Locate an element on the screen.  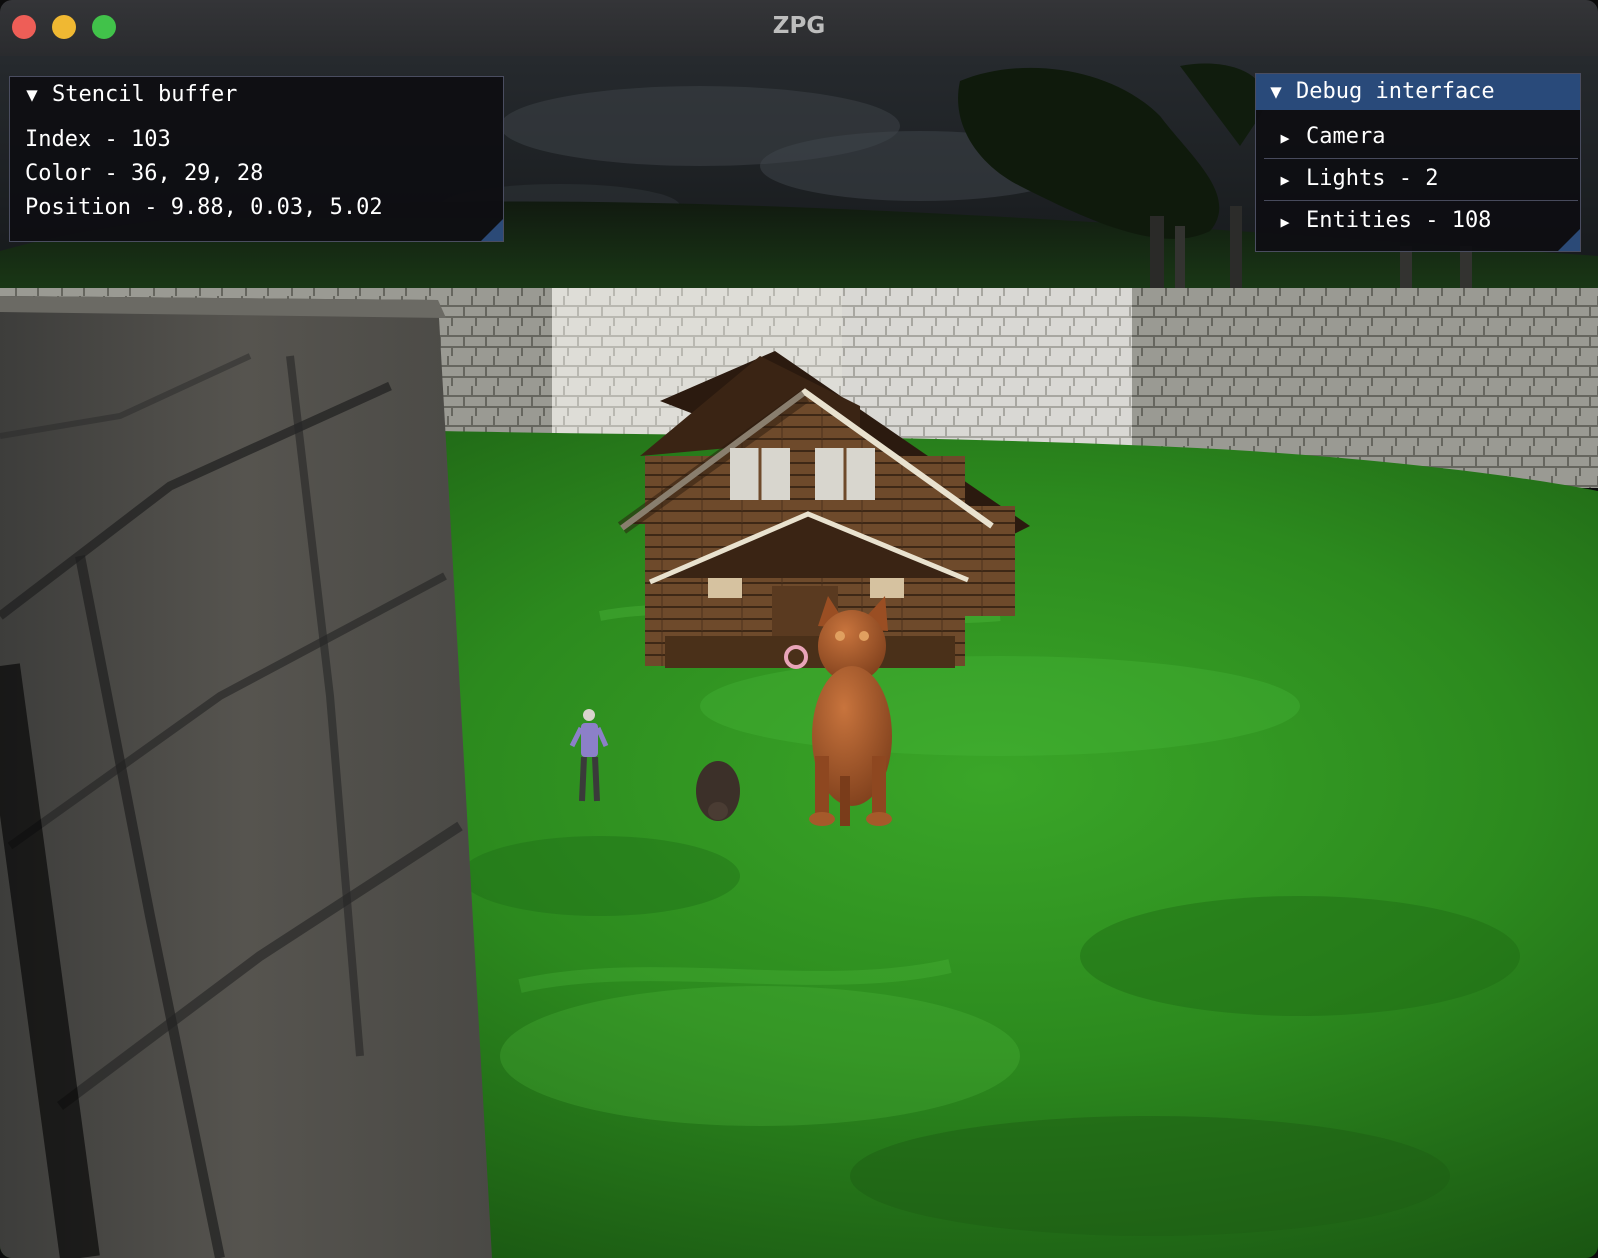
stencil-color-text: Color - 36, 29, 28 is located at coordinates (144, 173).